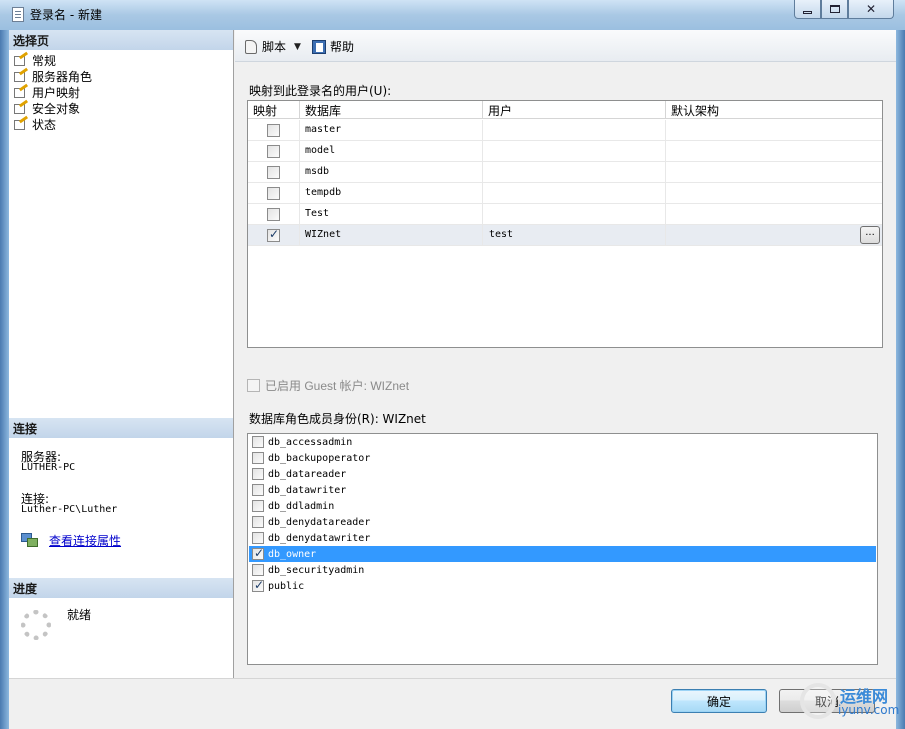 Image resolution: width=905 pixels, height=729 pixels. I want to click on close-icon: ✕, so click(871, 9).